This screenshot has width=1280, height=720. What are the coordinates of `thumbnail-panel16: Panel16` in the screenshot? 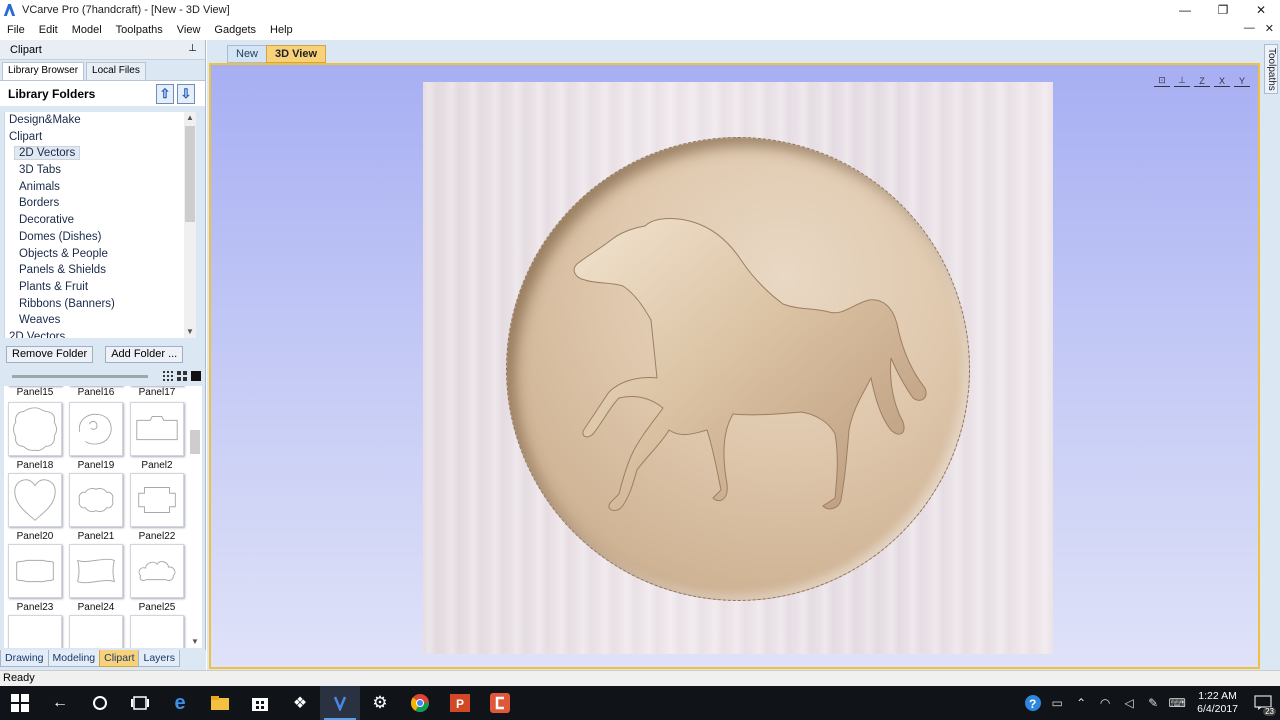 It's located at (96, 393).